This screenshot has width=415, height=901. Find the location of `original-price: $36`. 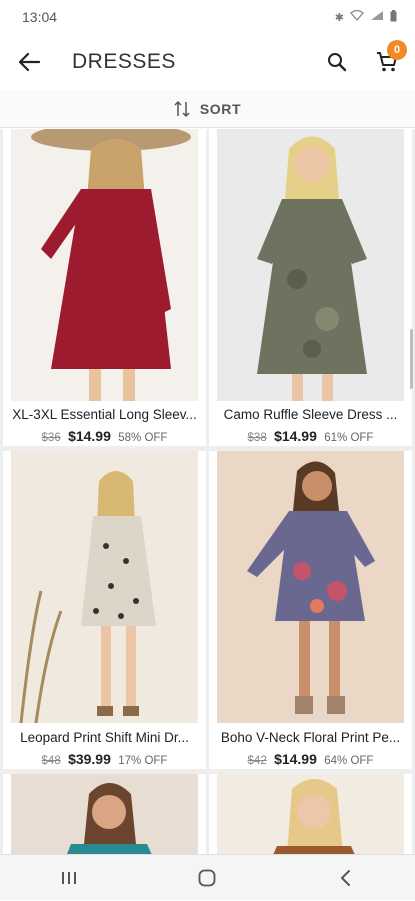

original-price: $36 is located at coordinates (51, 438).